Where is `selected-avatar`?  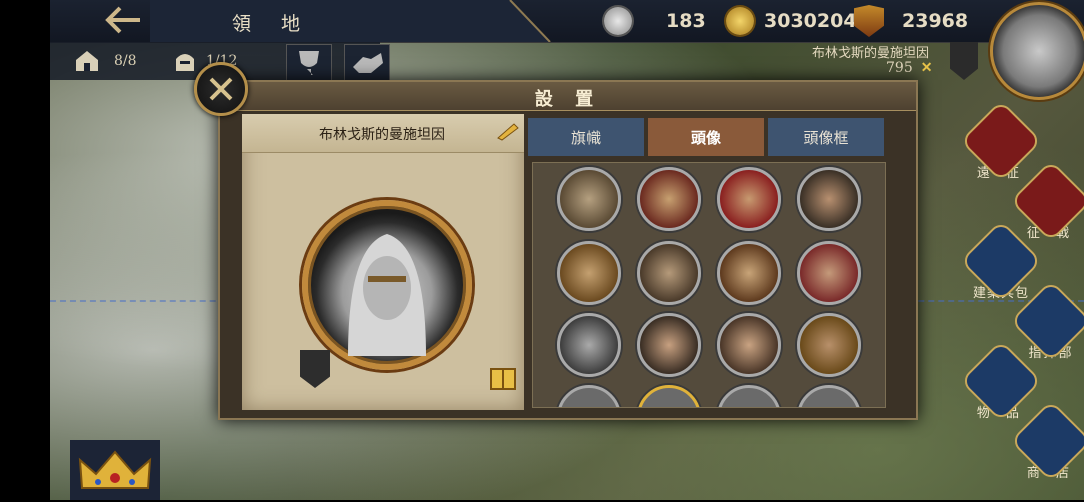 selected-avatar is located at coordinates (387, 285).